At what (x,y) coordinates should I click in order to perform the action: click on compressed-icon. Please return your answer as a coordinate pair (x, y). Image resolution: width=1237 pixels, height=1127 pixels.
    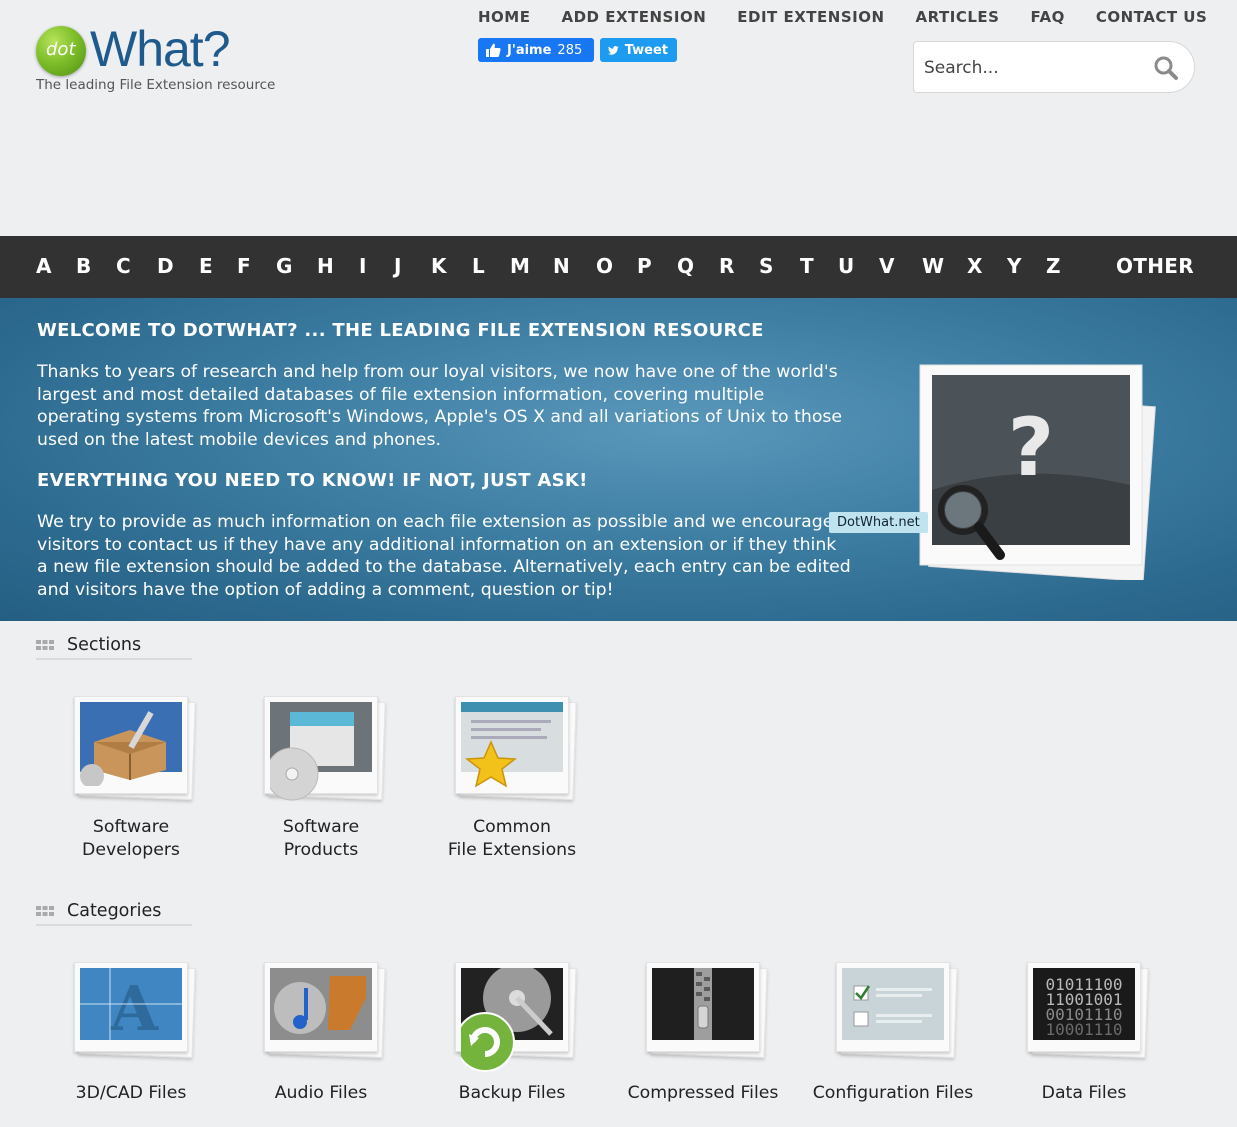
    Looking at the image, I should click on (704, 1013).